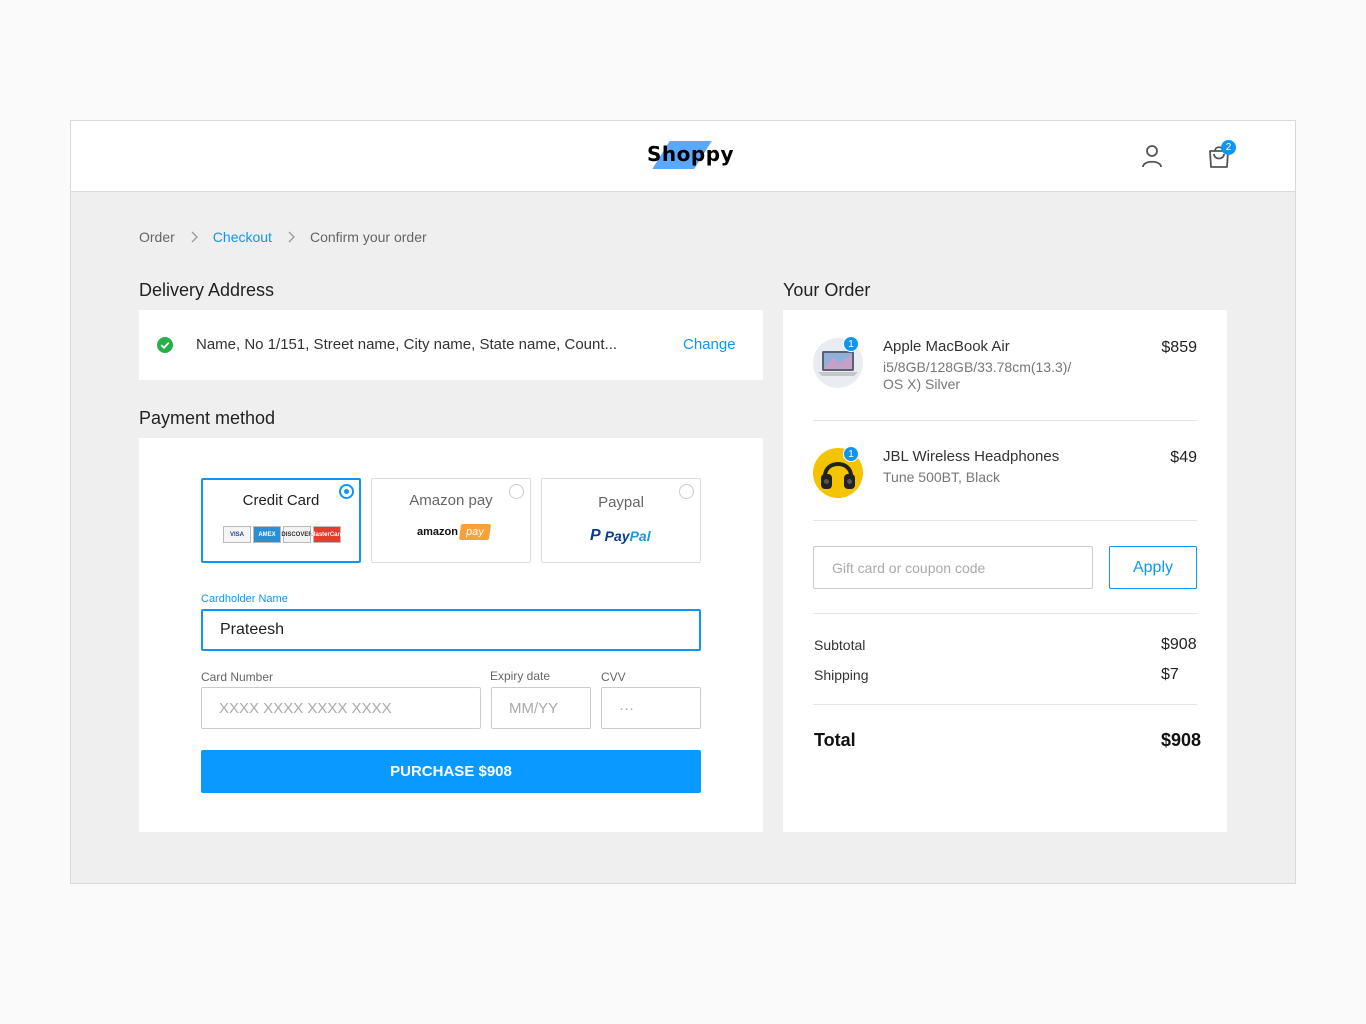 This screenshot has height=1024, width=1366. I want to click on amex-logo: AMEX, so click(267, 534).